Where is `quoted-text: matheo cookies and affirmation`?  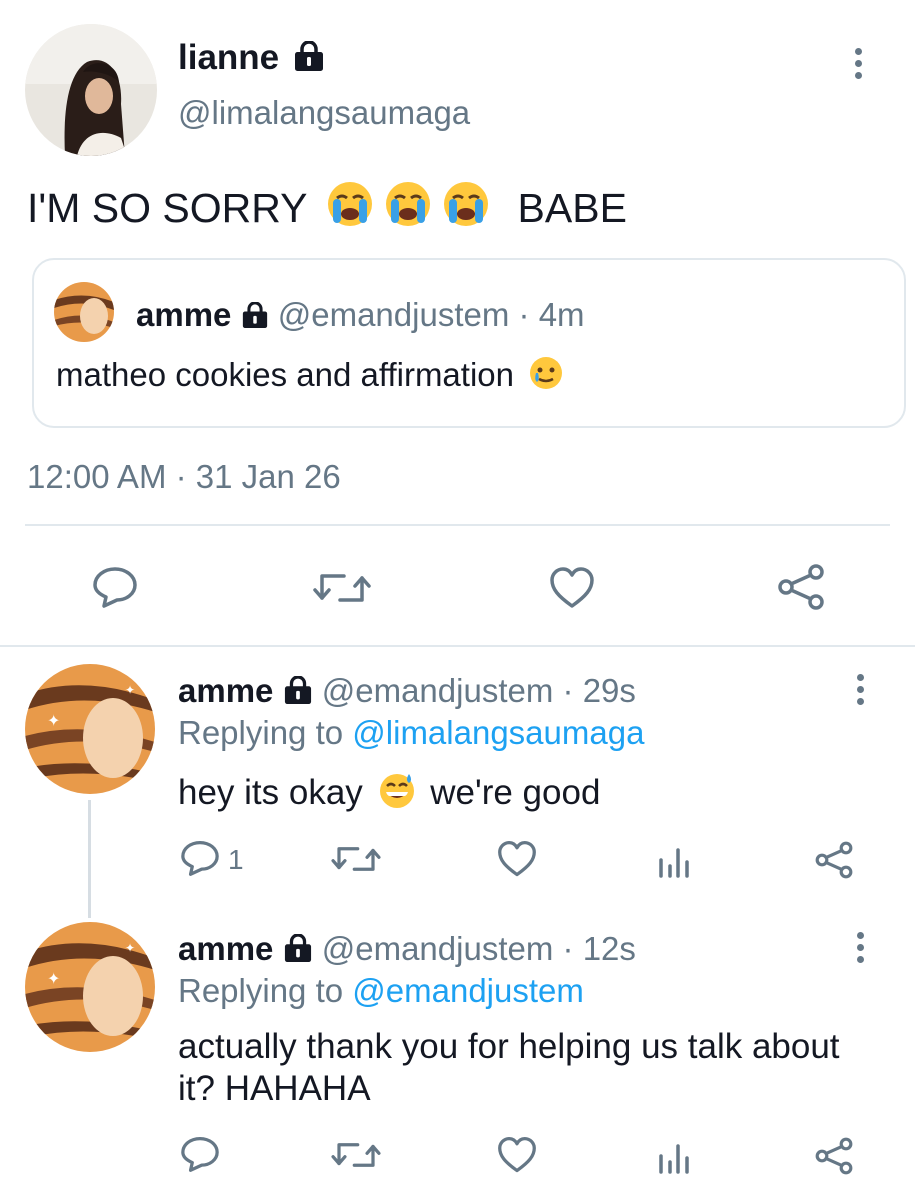 quoted-text: matheo cookies and affirmation is located at coordinates (310, 377).